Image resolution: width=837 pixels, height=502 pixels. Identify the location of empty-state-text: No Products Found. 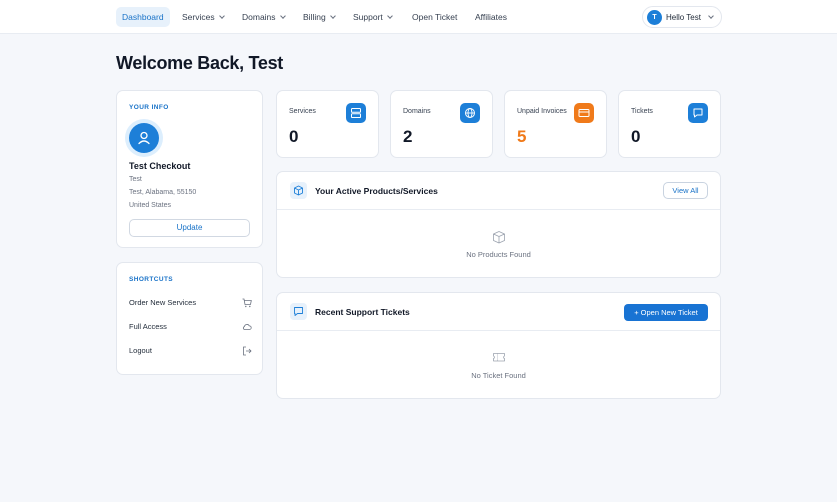
(498, 254).